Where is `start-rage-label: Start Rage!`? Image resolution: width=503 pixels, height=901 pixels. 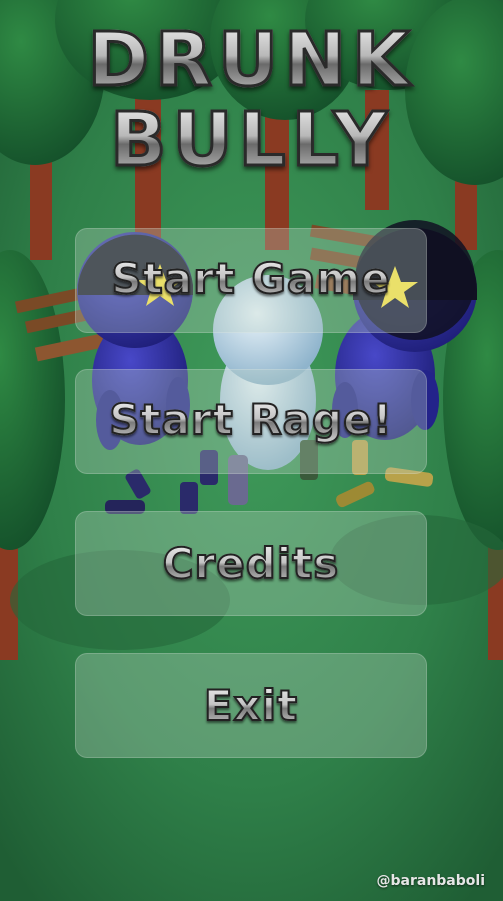
start-rage-label: Start Rage! is located at coordinates (250, 419).